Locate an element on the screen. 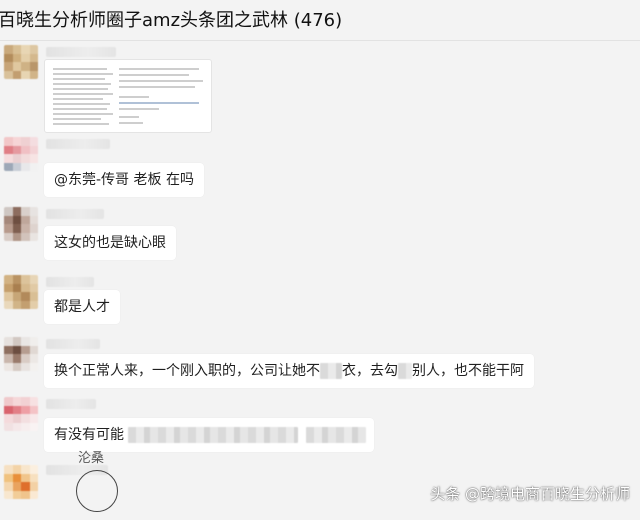 Image resolution: width=640 pixels, height=520 pixels. message-bubble: @东莞-传哥 老板 在吗 is located at coordinates (124, 180).